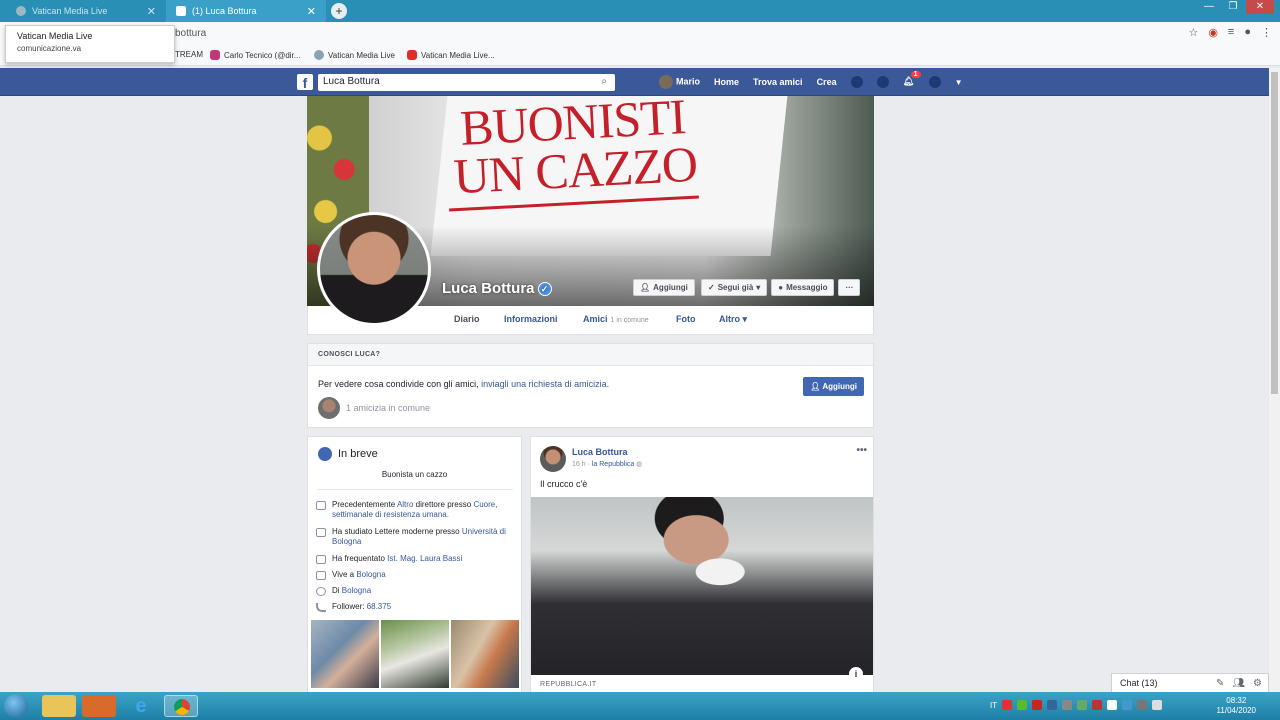 The image size is (1280, 720). I want to click on nav-find-friends: Trova amici, so click(778, 82).